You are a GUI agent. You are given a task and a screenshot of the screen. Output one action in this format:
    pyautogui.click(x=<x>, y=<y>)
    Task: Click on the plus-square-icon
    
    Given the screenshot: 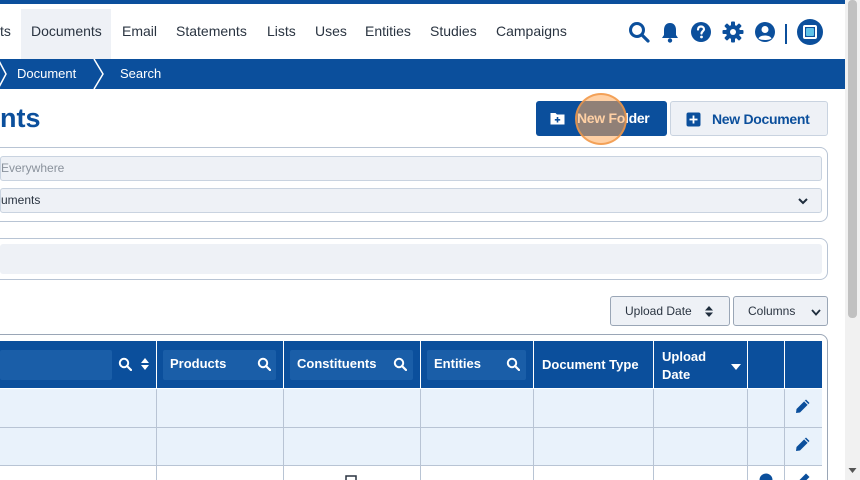 What is the action you would take?
    pyautogui.click(x=693, y=119)
    